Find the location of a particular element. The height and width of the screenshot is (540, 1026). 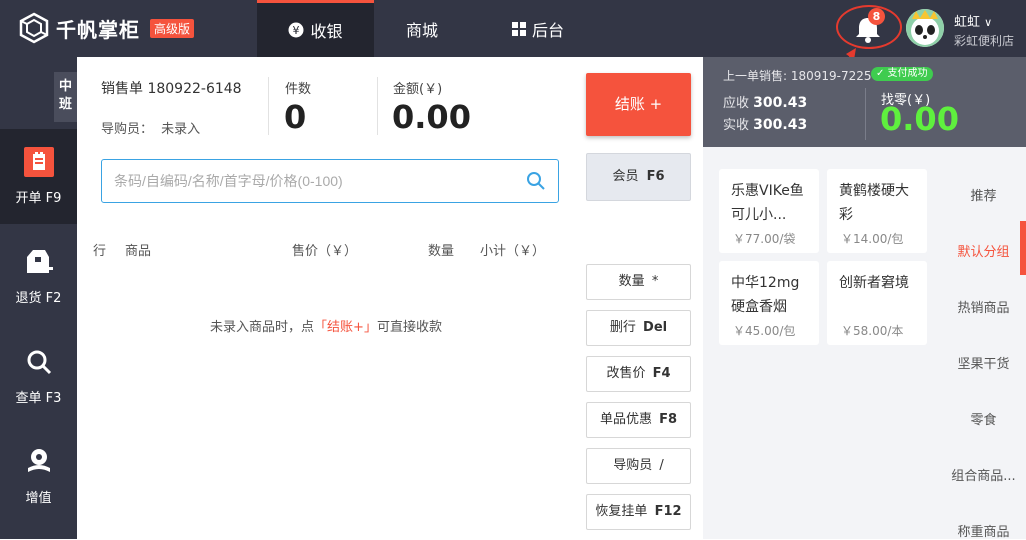

guide-value: 未录入 is located at coordinates (181, 129).